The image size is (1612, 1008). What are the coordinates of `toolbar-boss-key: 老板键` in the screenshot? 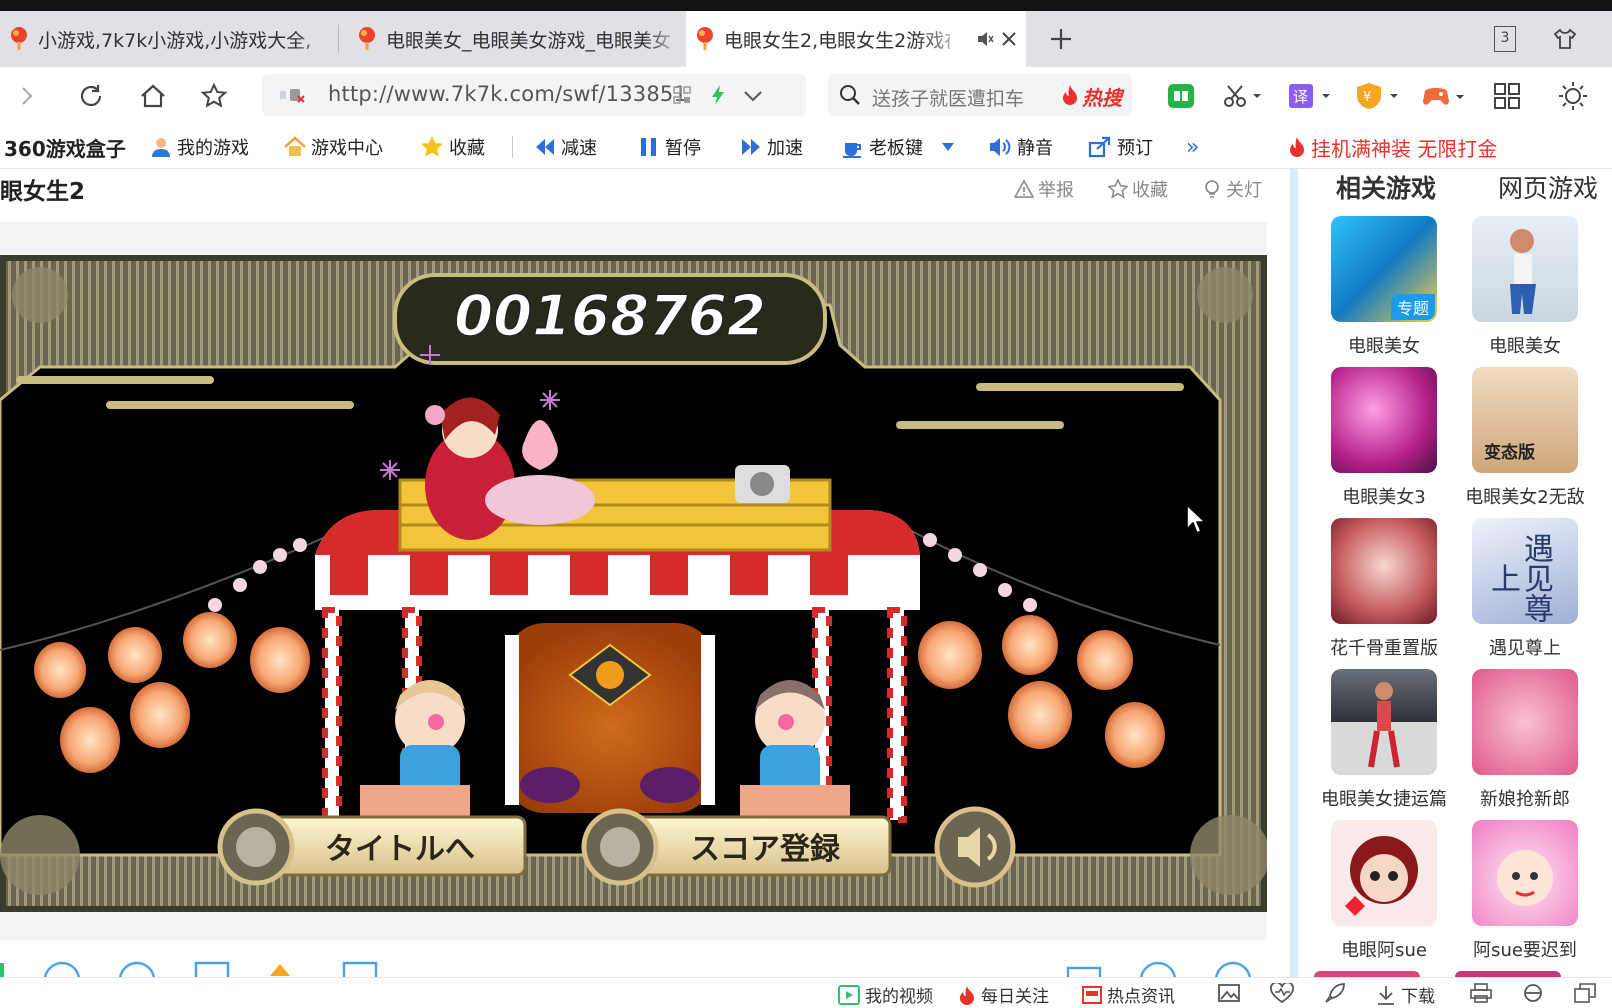 It's located at (901, 147).